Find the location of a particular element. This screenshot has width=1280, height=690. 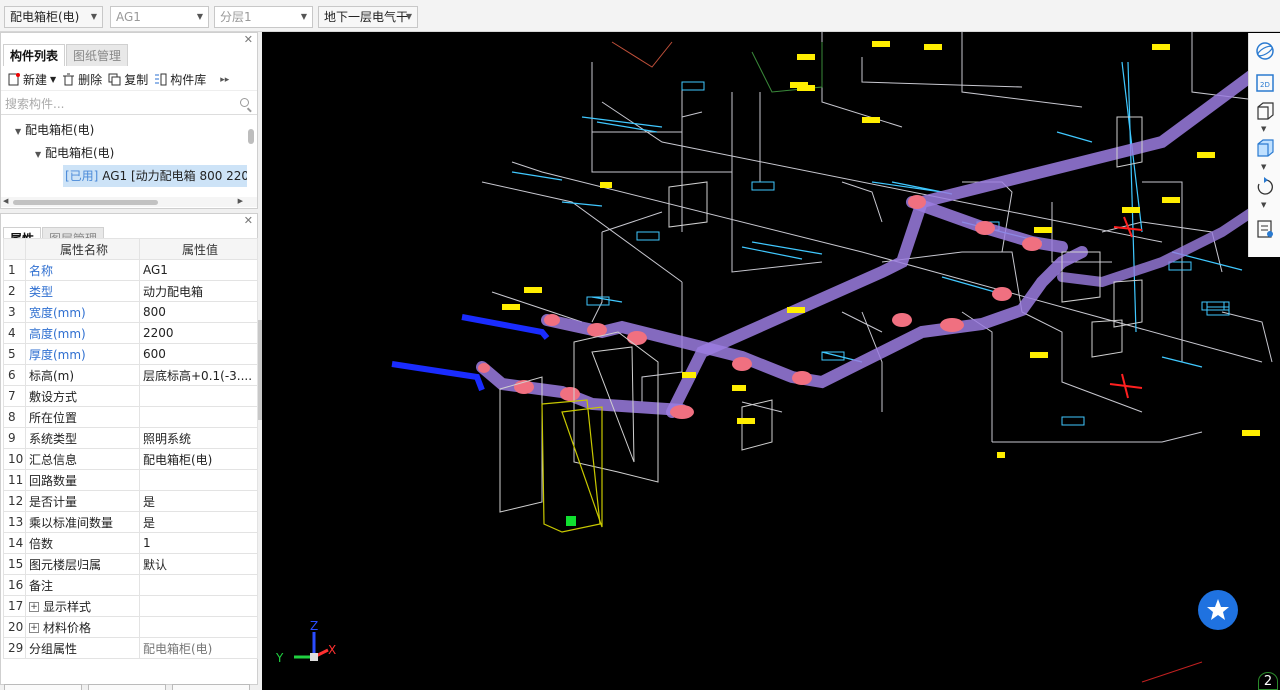

floor-badge: 2 is located at coordinates (1268, 681).